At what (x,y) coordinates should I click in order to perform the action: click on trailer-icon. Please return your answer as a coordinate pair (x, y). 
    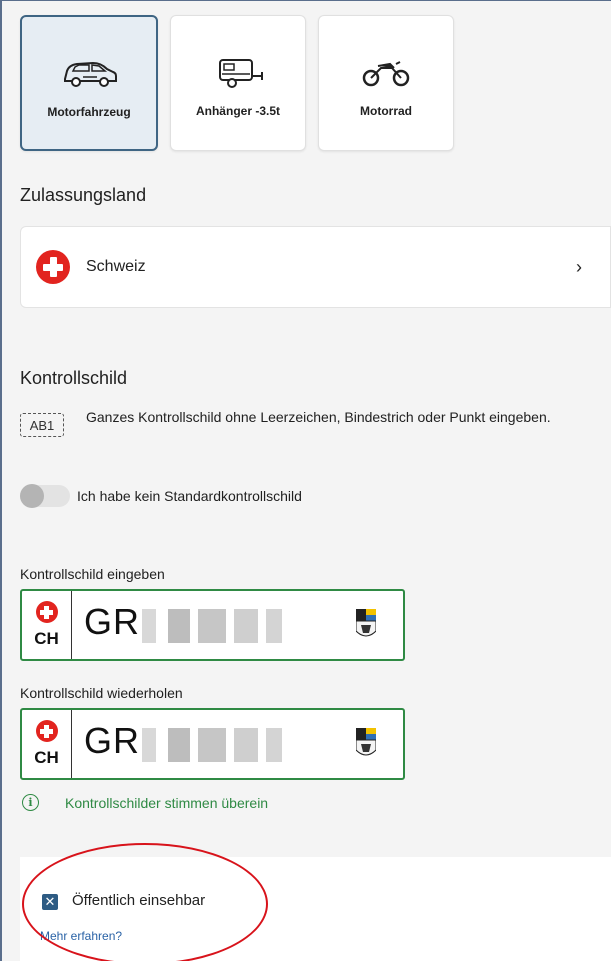
    Looking at the image, I should click on (241, 73).